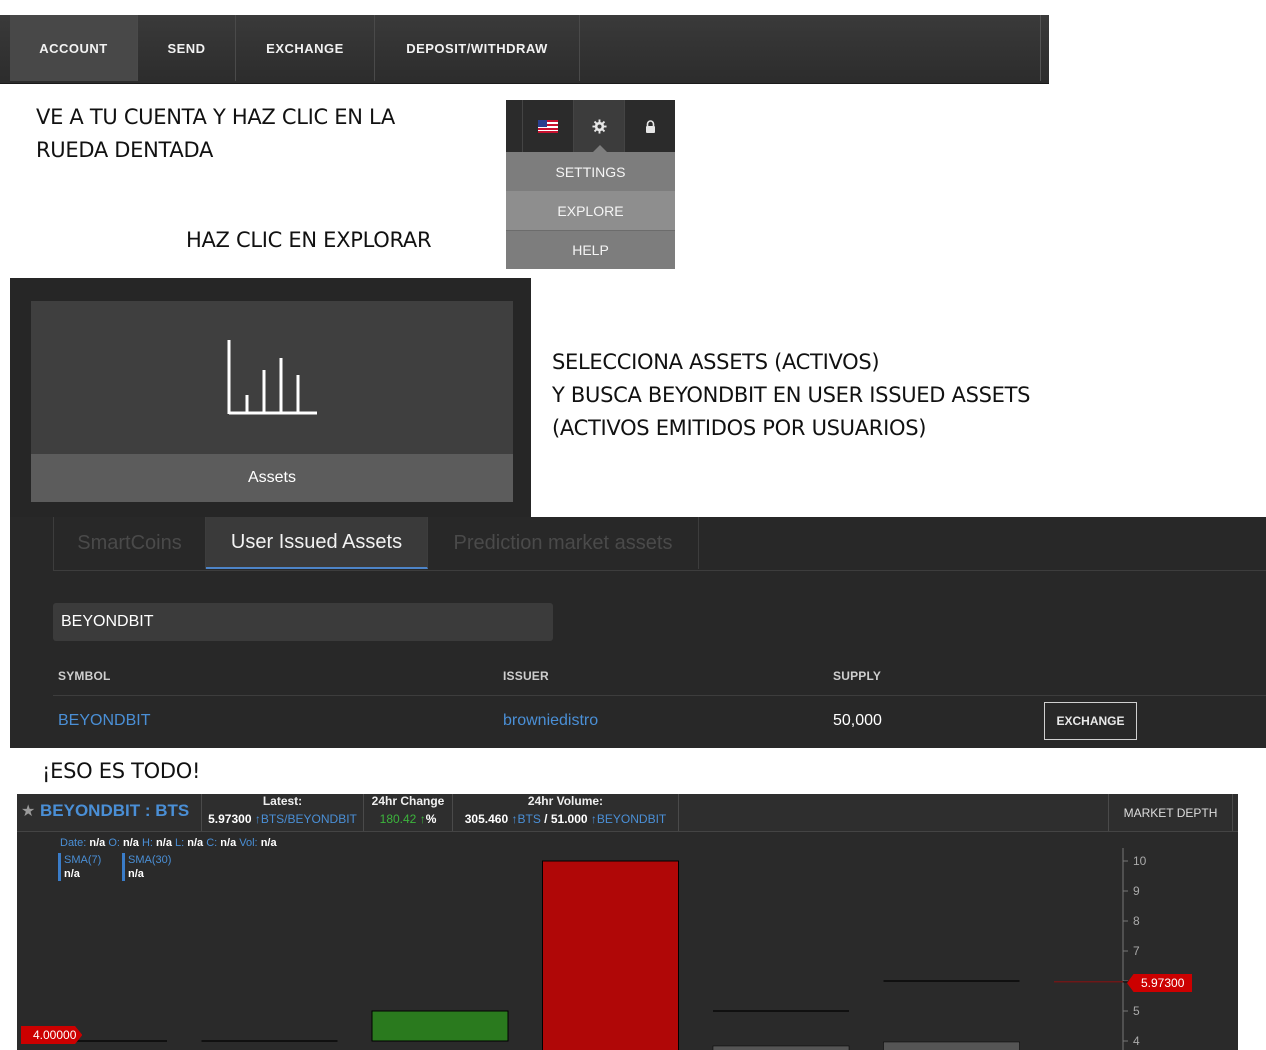 The image size is (1266, 1050). What do you see at coordinates (590, 249) in the screenshot?
I see `menu-item-help: HELP` at bounding box center [590, 249].